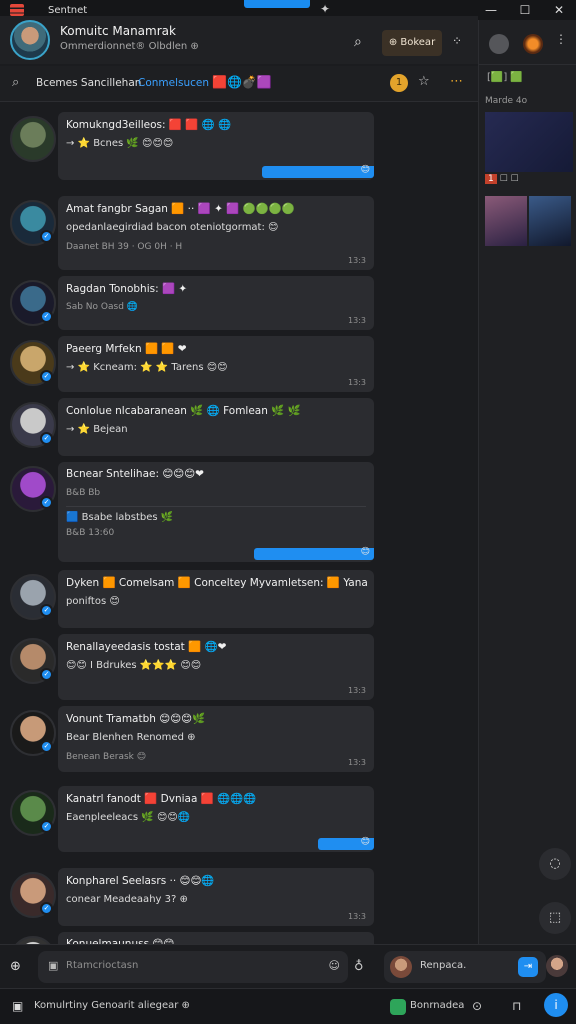 Image resolution: width=576 pixels, height=1024 pixels. What do you see at coordinates (437, 1005) in the screenshot?
I see `app-label: Bonrnadea` at bounding box center [437, 1005].